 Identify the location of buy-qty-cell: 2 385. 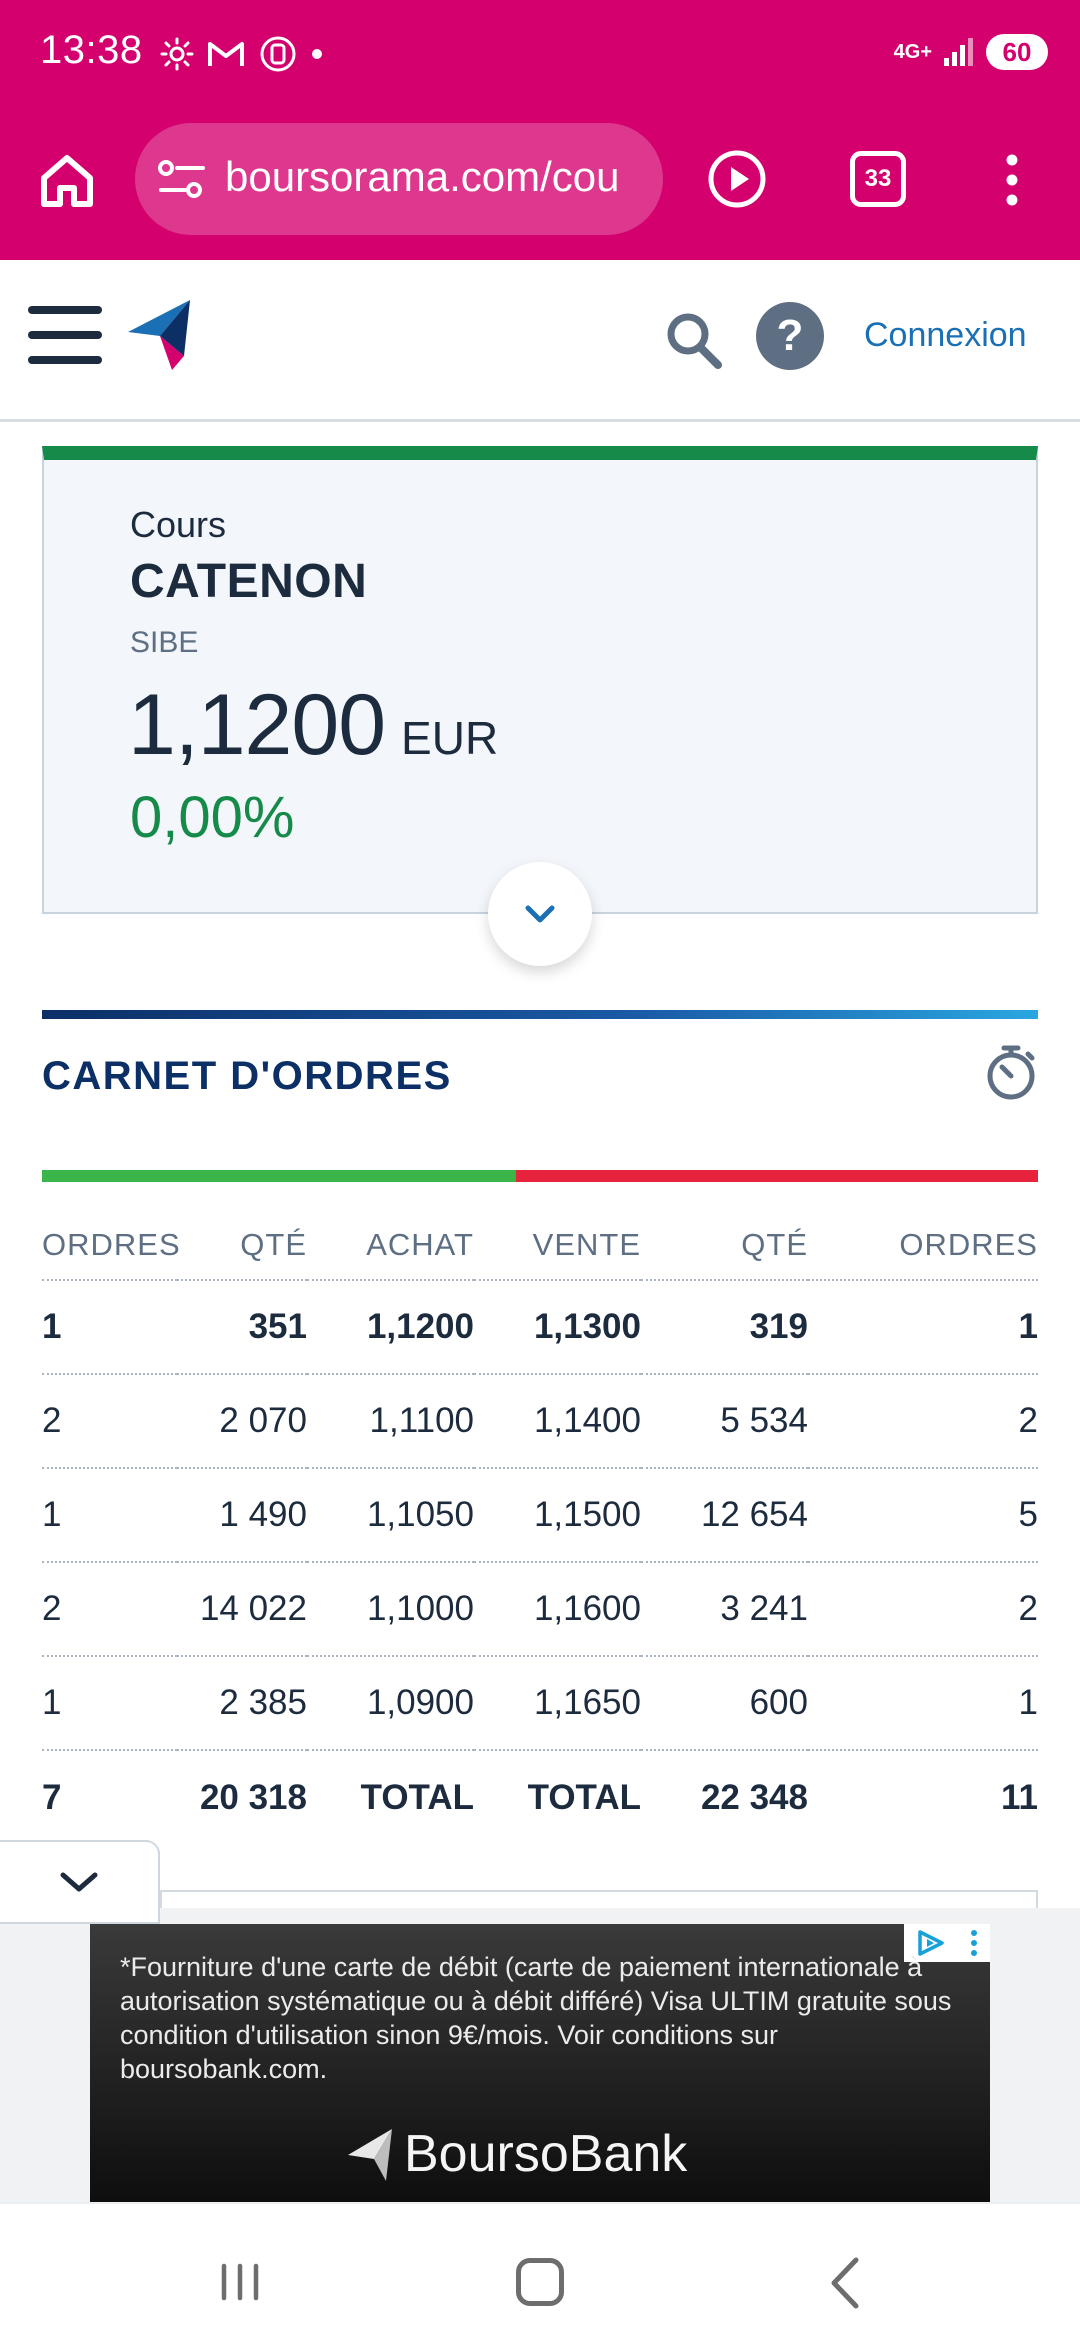
(242, 1703).